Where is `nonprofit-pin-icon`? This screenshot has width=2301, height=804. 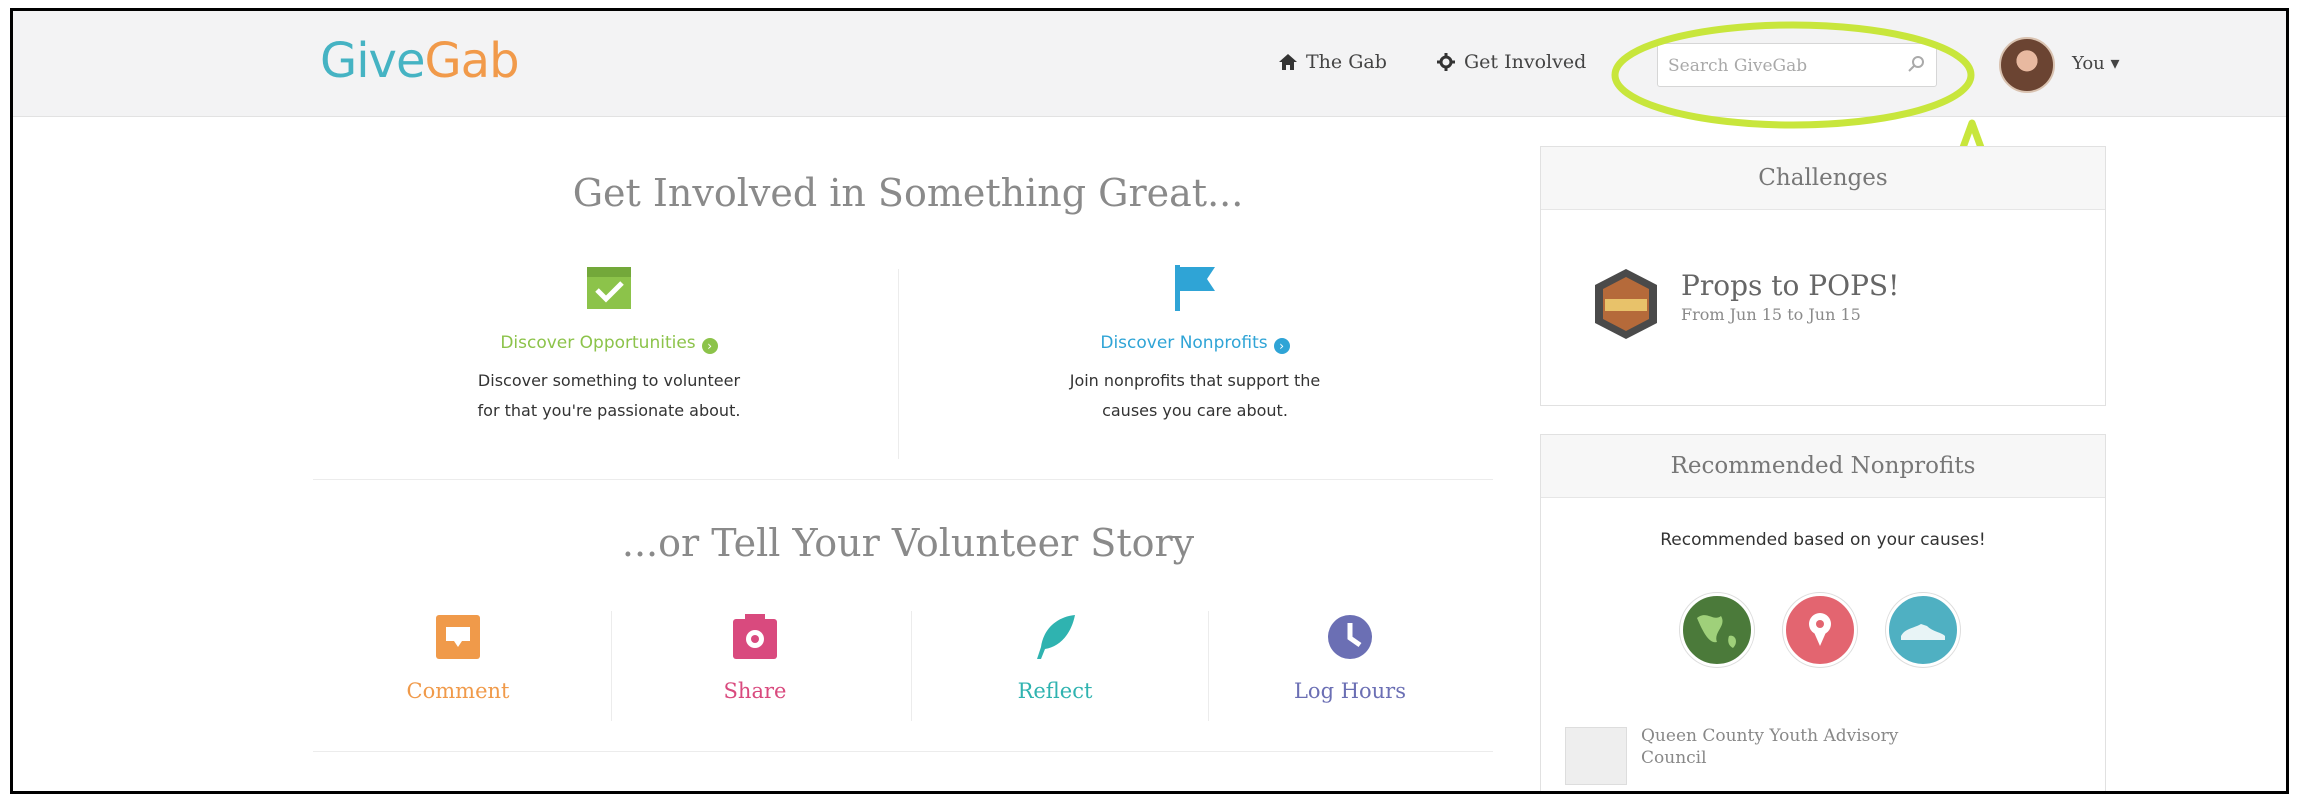
nonprofit-pin-icon is located at coordinates (1820, 630).